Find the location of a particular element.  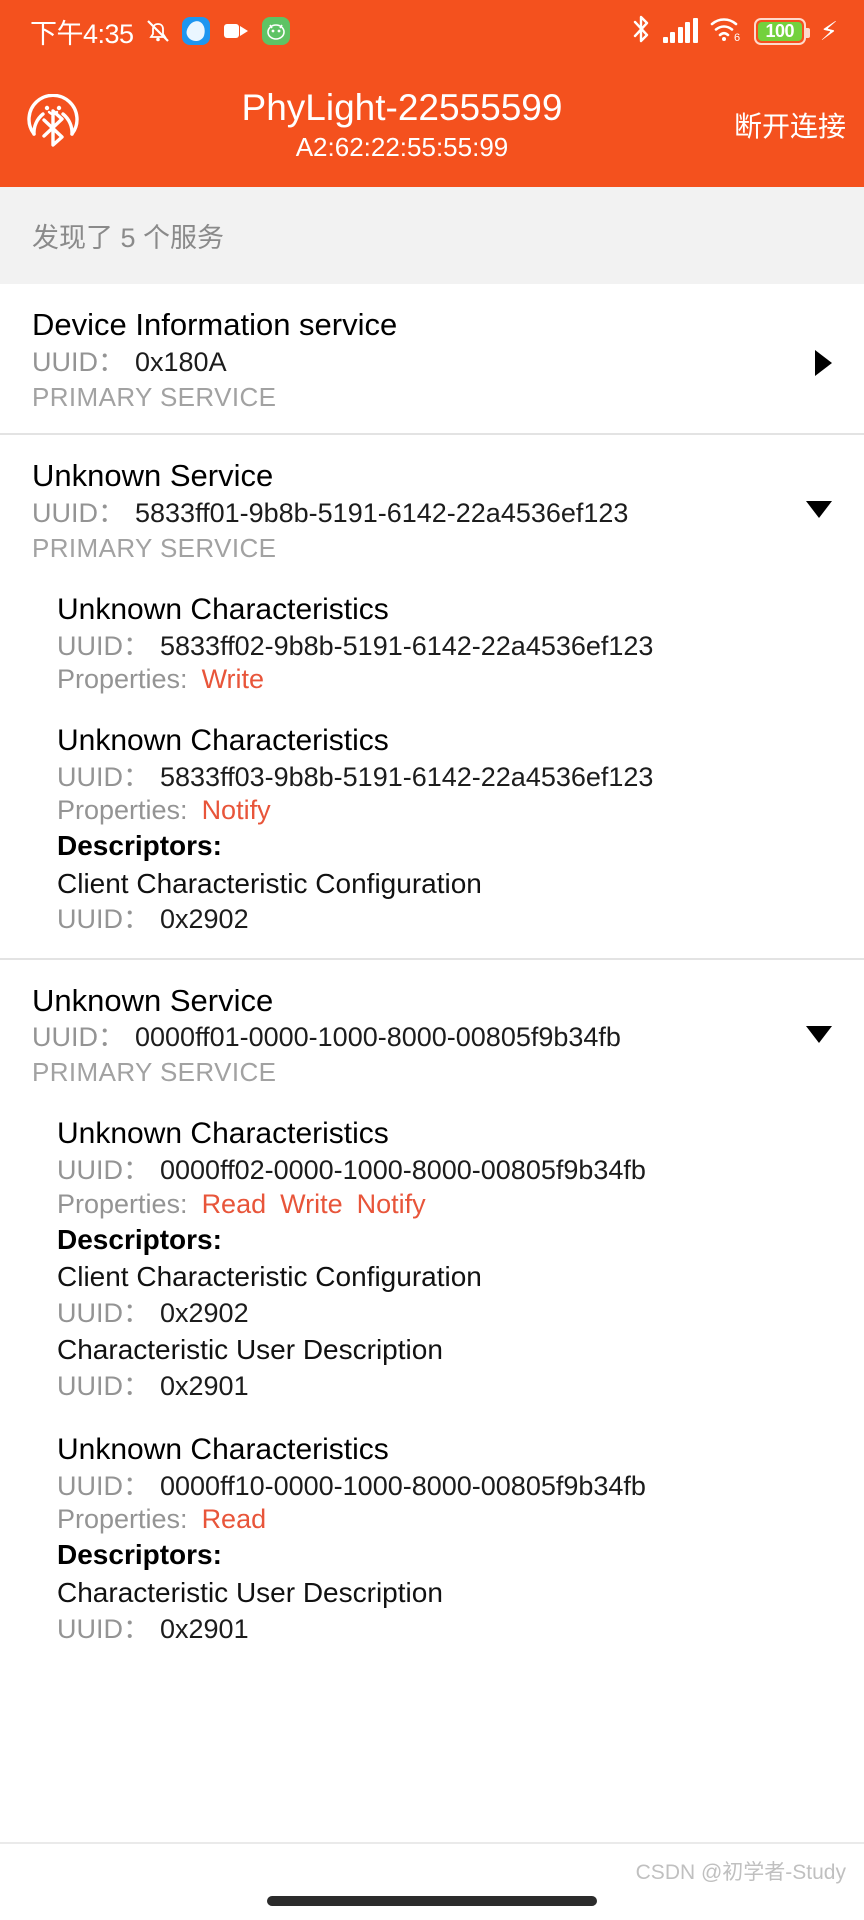

chevron-right-icon is located at coordinates (823, 363).